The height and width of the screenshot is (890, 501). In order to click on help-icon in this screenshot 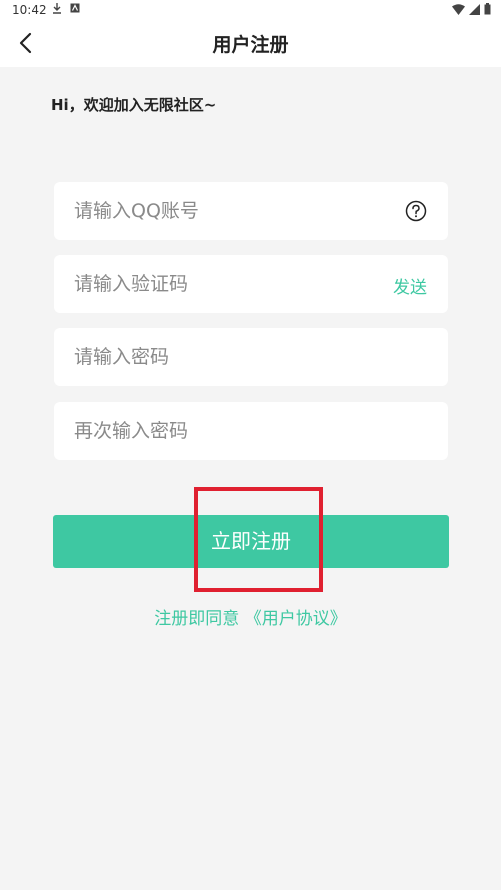, I will do `click(416, 211)`.